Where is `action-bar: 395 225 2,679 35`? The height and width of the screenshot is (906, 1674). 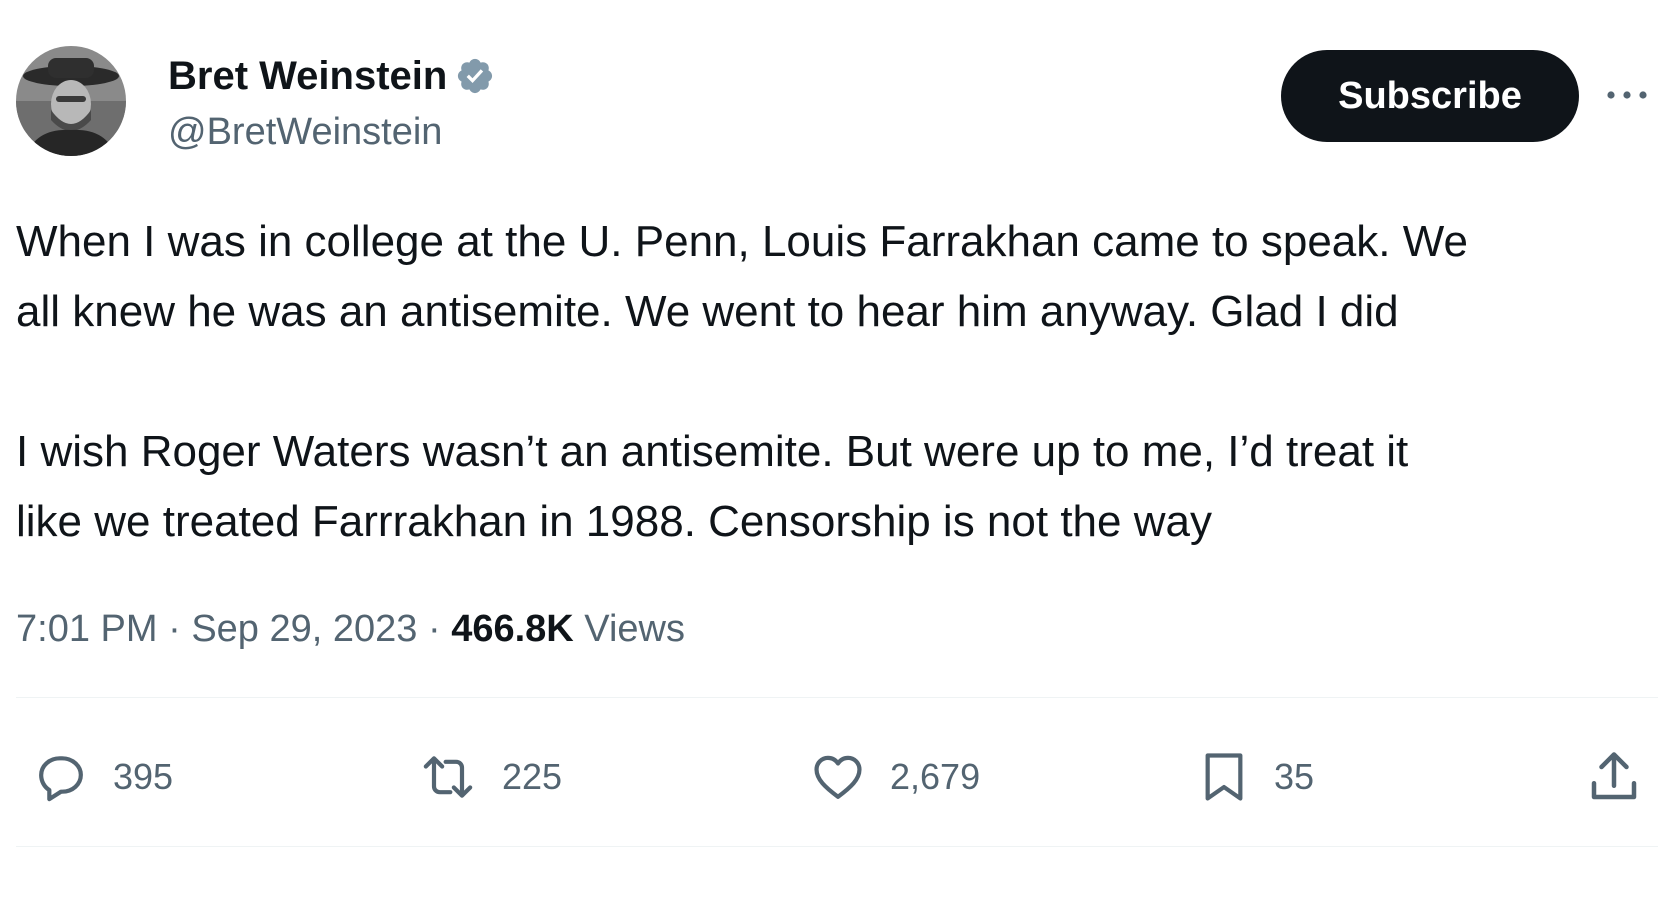 action-bar: 395 225 2,679 35 is located at coordinates (837, 777).